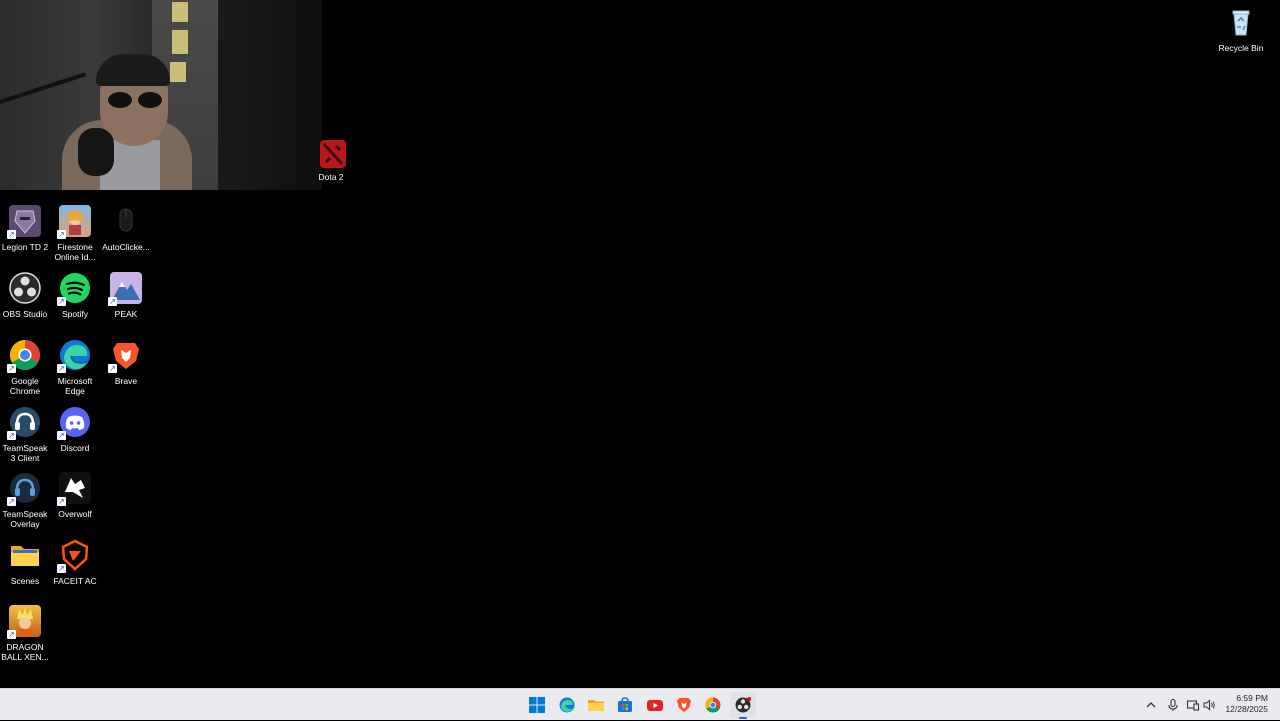 The image size is (1280, 721). What do you see at coordinates (74, 222) in the screenshot?
I see `firestone-icon: ↗` at bounding box center [74, 222].